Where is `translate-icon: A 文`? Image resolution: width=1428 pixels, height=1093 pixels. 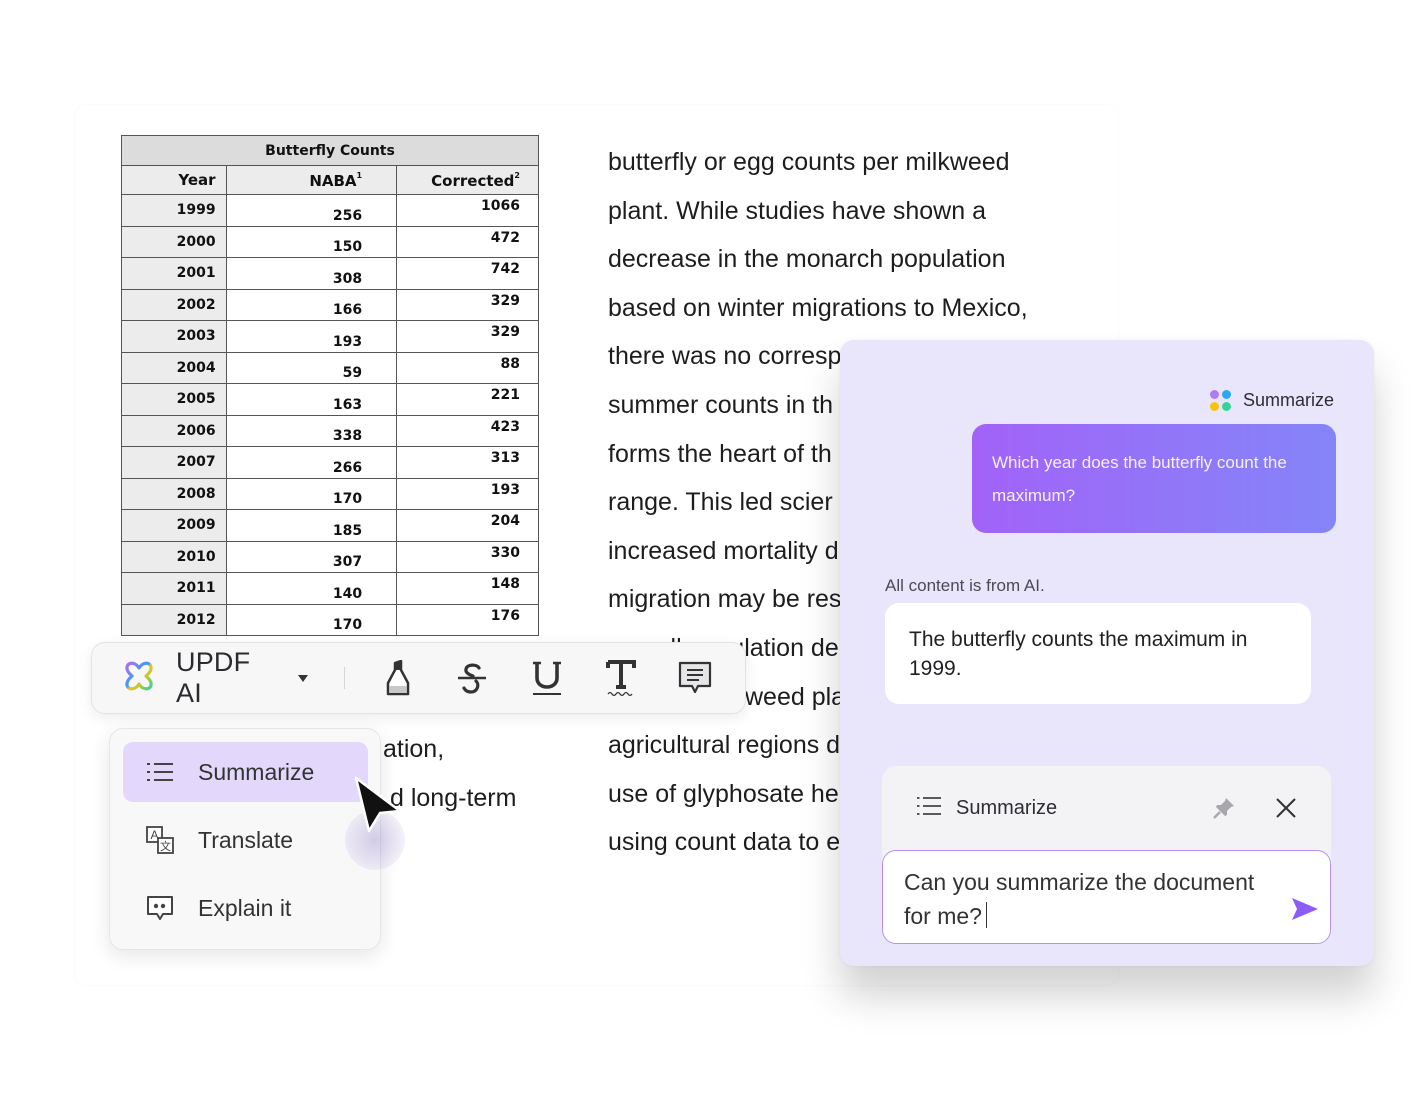
translate-icon: A 文 is located at coordinates (160, 840).